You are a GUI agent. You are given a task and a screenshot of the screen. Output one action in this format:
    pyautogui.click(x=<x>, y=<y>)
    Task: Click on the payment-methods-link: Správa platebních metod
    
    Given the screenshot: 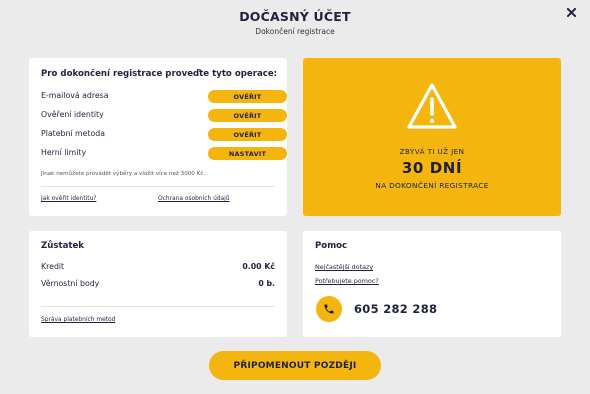 What is the action you would take?
    pyautogui.click(x=78, y=320)
    